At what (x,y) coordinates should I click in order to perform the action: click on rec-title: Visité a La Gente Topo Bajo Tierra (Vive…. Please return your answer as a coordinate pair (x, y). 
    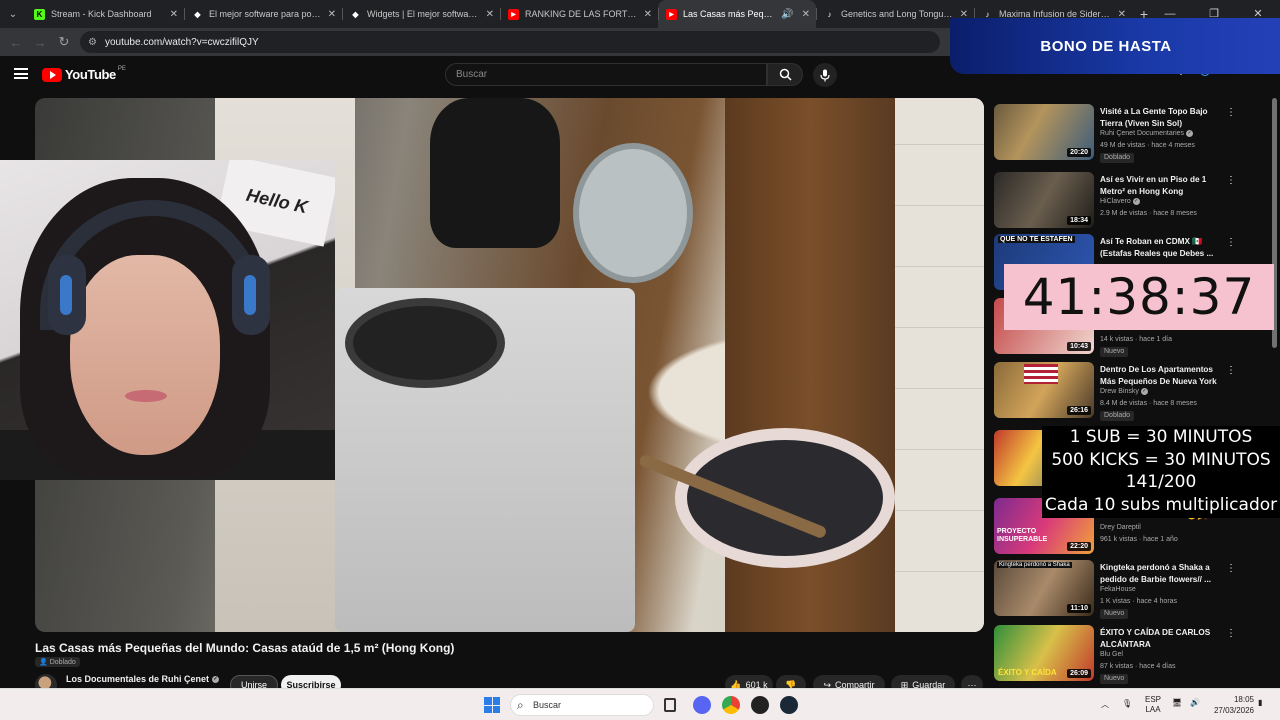
    Looking at the image, I should click on (1162, 117).